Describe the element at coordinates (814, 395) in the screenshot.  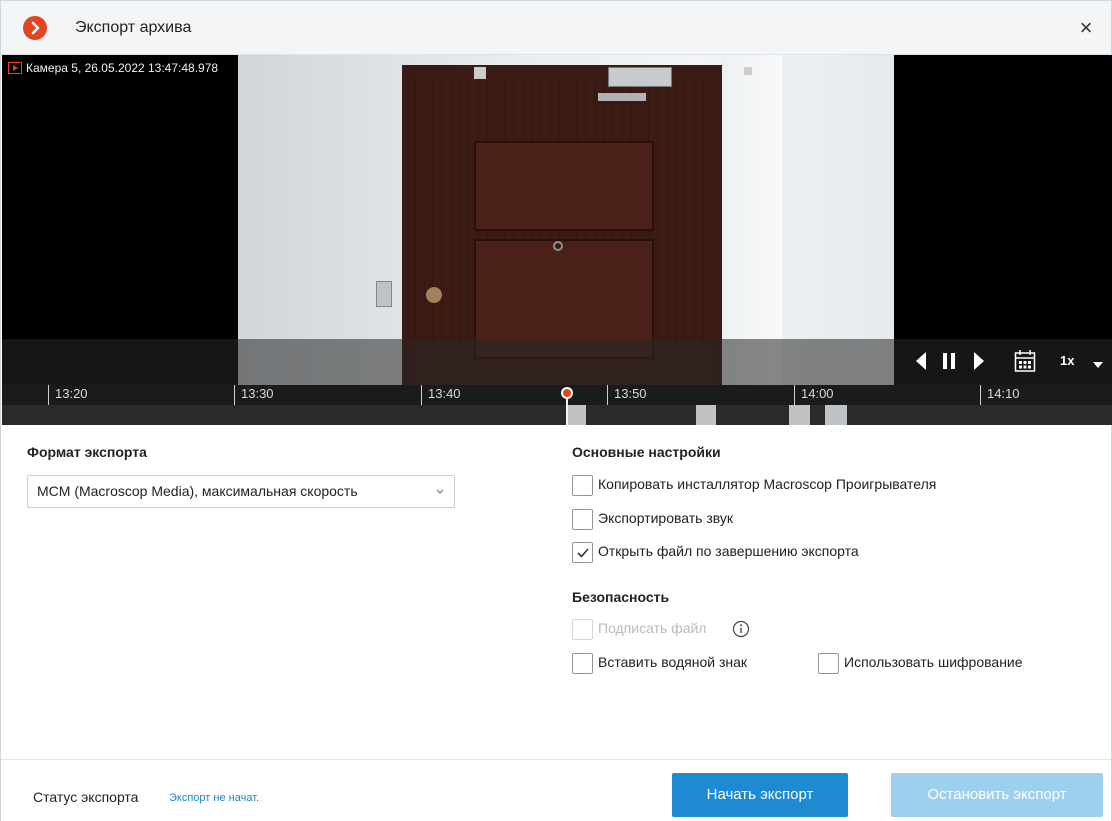
I see `timeline-tick: 14:00` at that location.